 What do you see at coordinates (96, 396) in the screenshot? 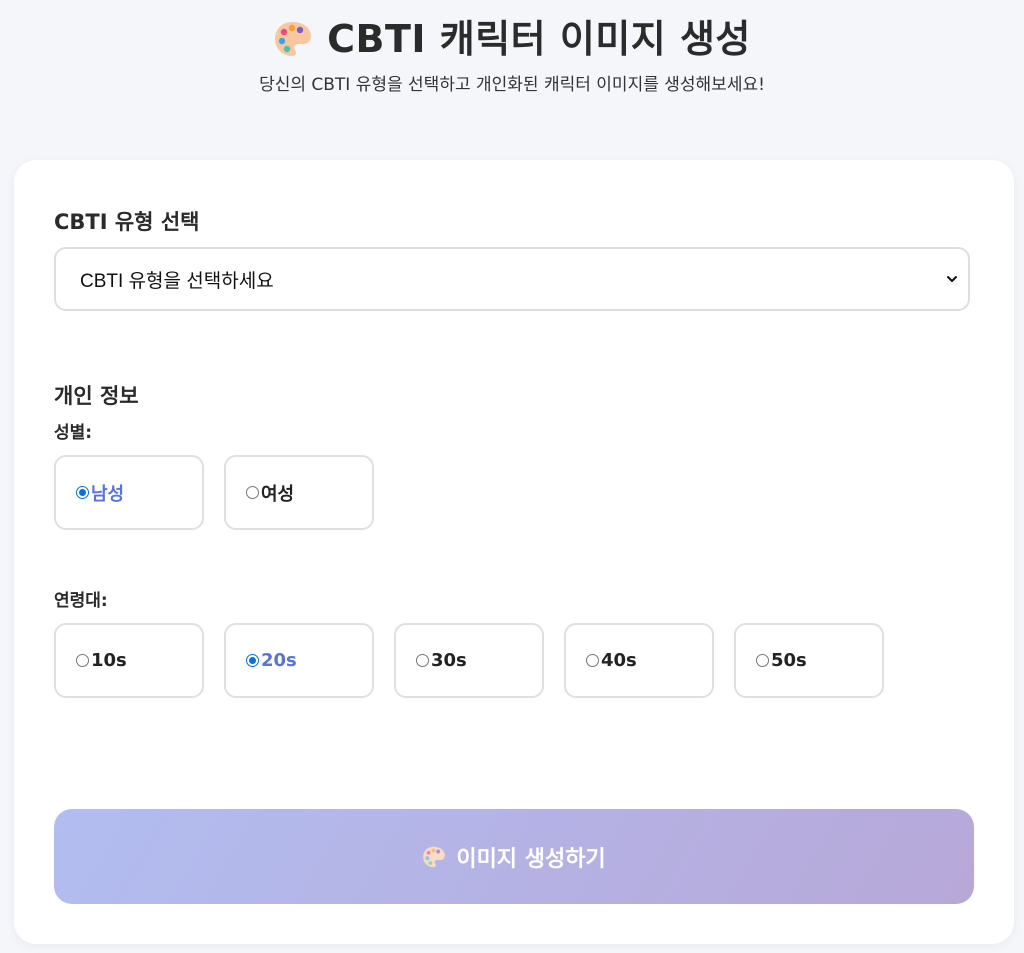
I see `personal-info-section-title: 개인 정보` at bounding box center [96, 396].